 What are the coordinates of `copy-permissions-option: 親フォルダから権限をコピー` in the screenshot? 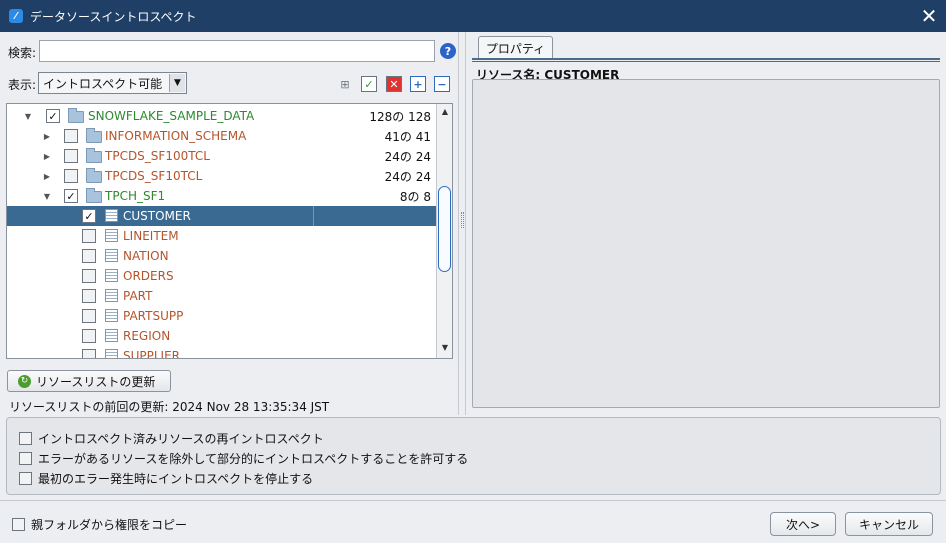 It's located at (99, 524).